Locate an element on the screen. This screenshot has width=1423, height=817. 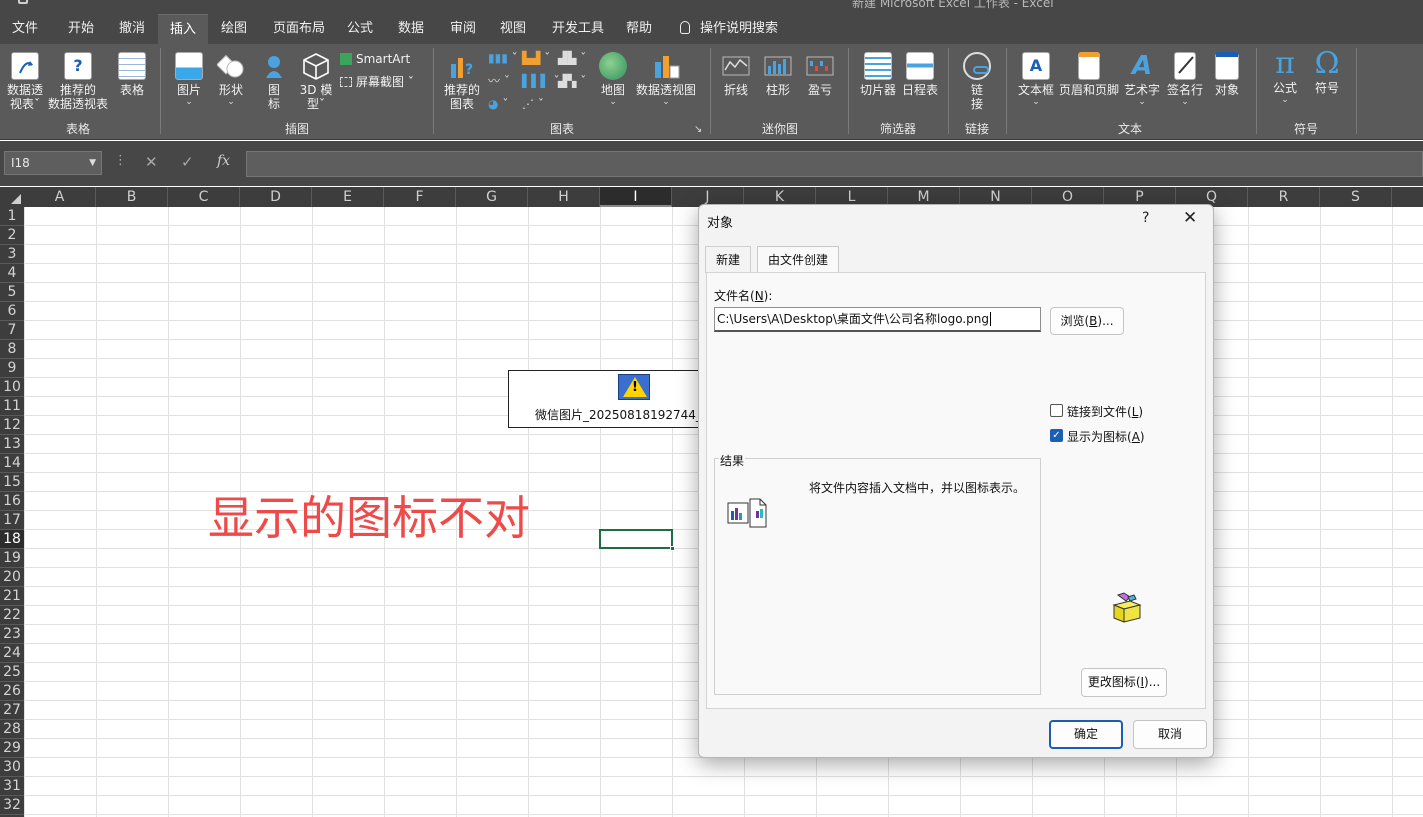
row-header: 14 is located at coordinates (12, 463).